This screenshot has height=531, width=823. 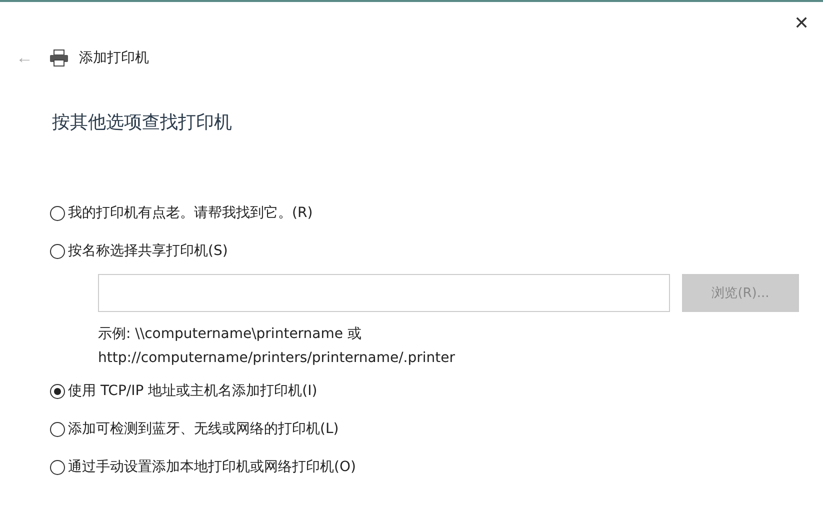 I want to click on example-text: http://computername/printers/printername/.printer, so click(x=277, y=358).